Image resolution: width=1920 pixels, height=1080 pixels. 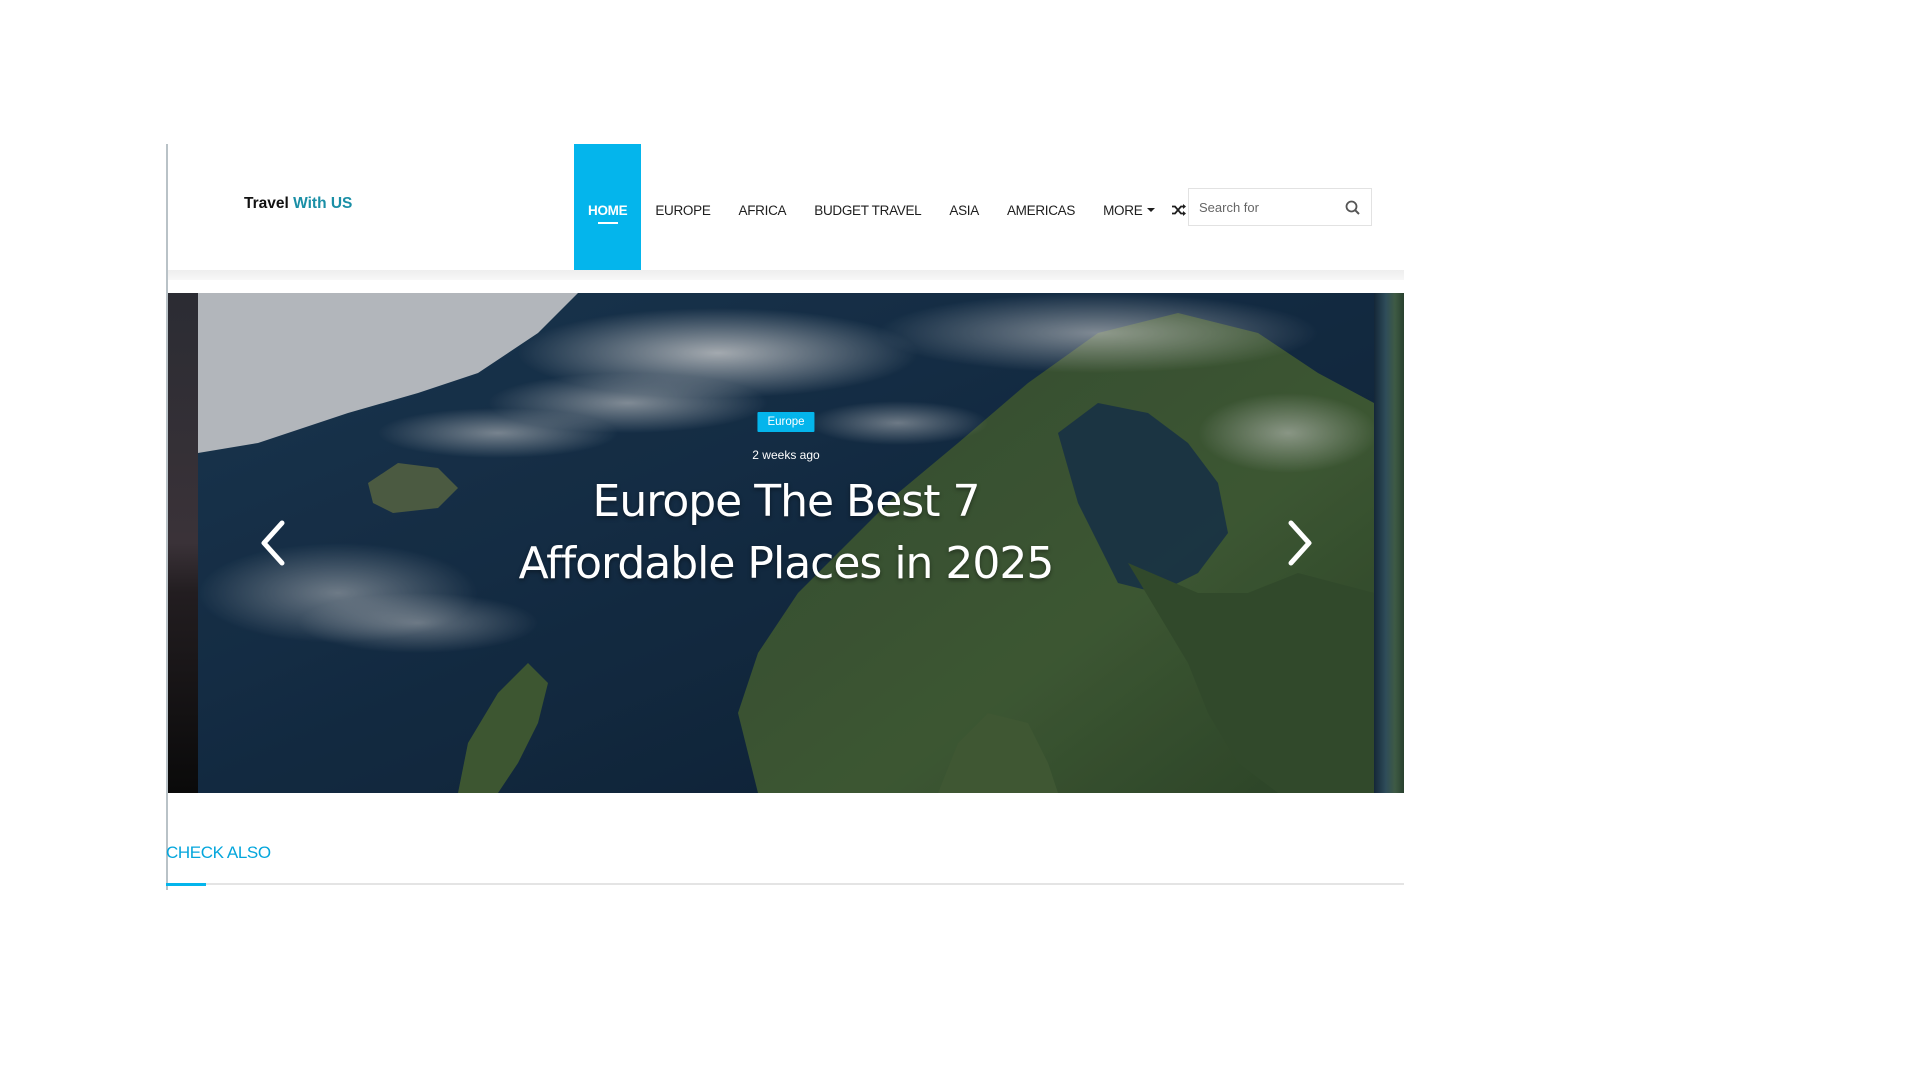 I want to click on nav-item-americas: AMERICAS, so click(x=1041, y=210).